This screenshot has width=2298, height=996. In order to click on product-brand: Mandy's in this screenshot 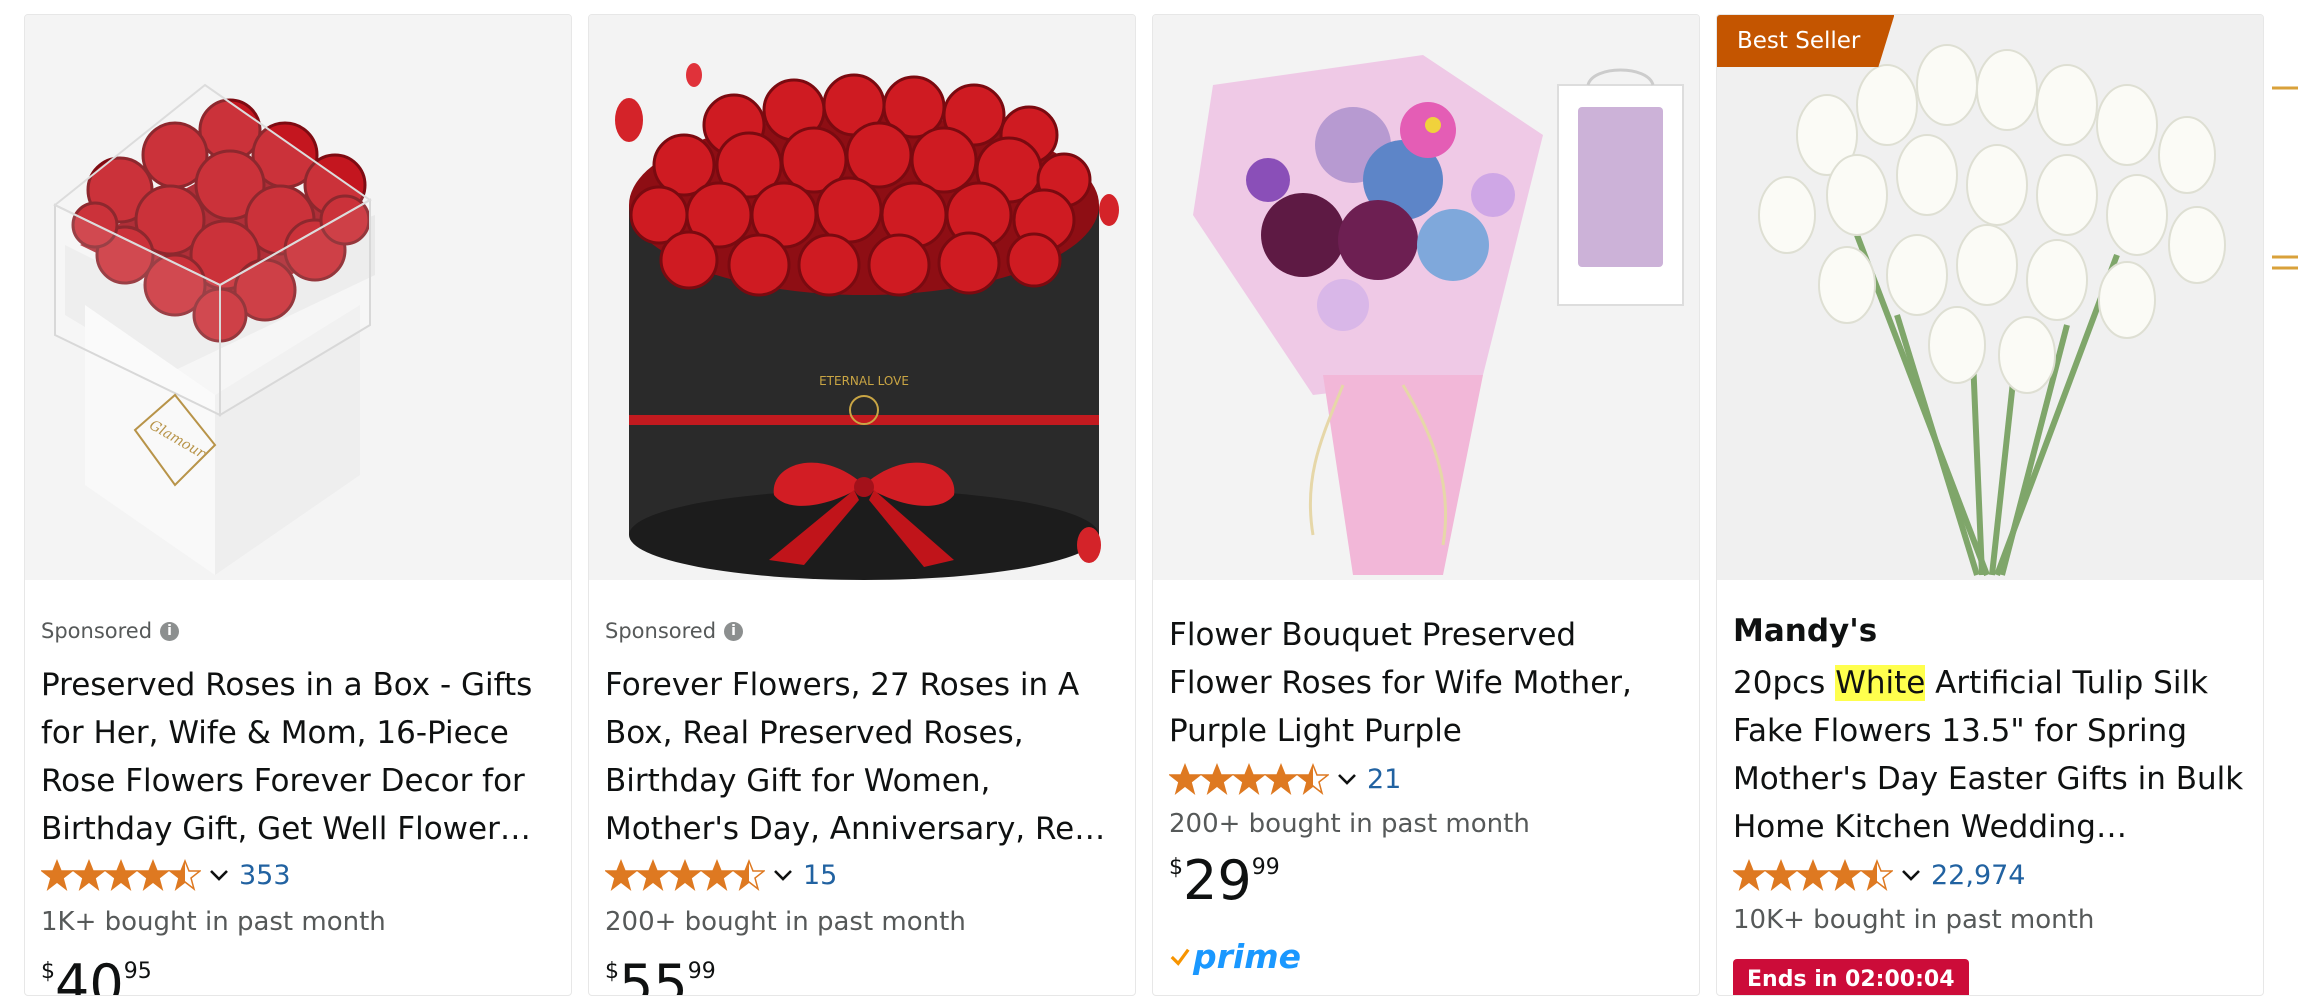, I will do `click(1805, 631)`.